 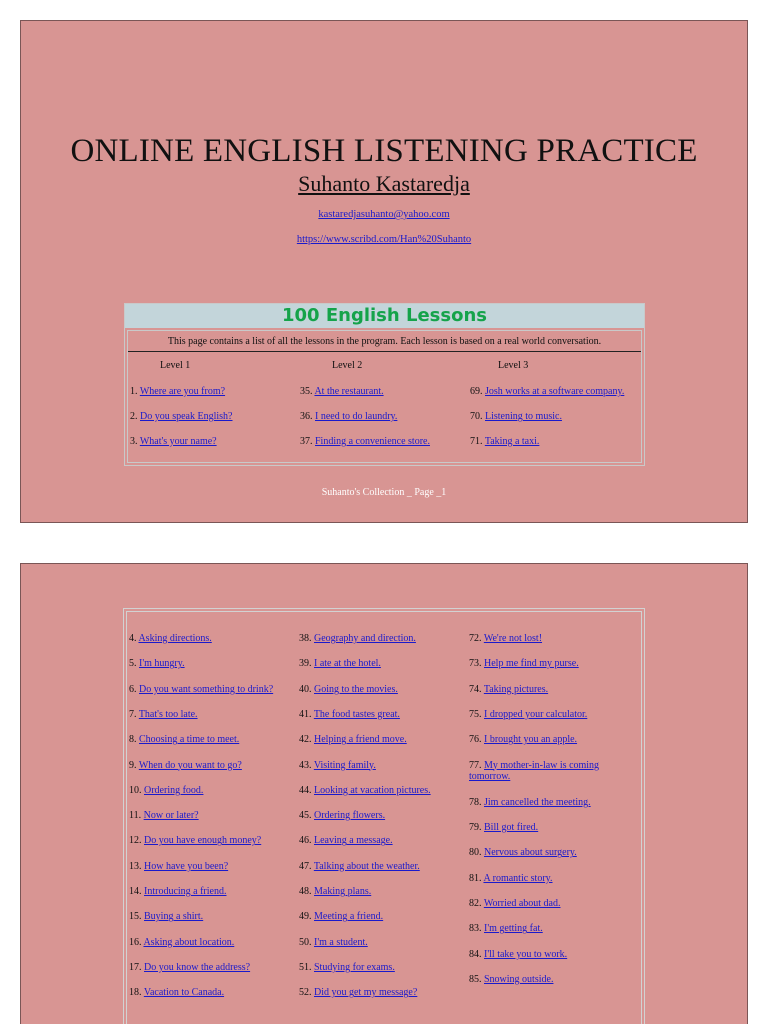 I want to click on lesson-link: Josh works at a software company., so click(x=554, y=391).